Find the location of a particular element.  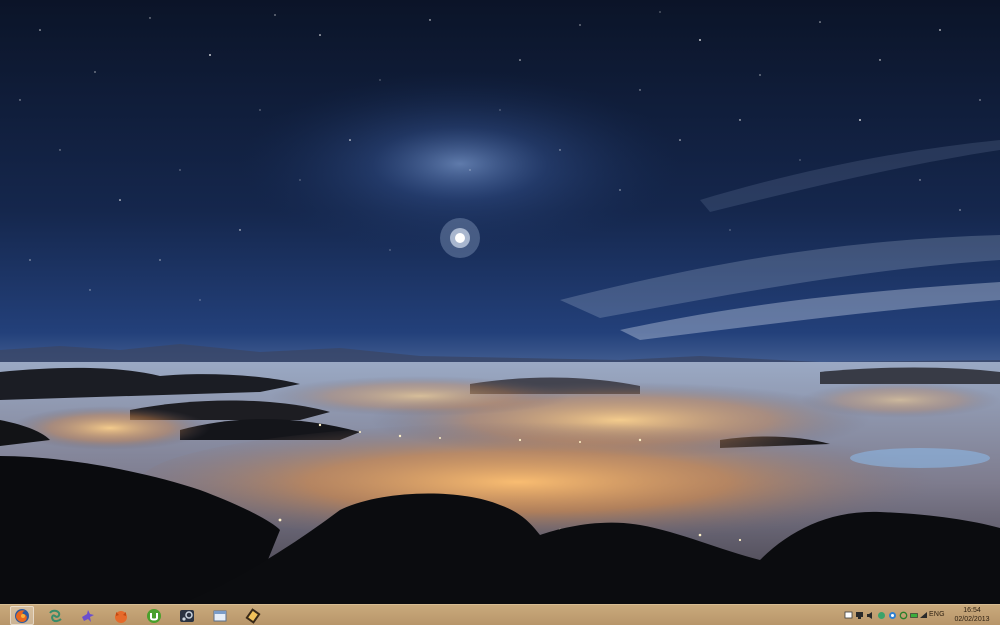

steam-icon is located at coordinates (187, 615).